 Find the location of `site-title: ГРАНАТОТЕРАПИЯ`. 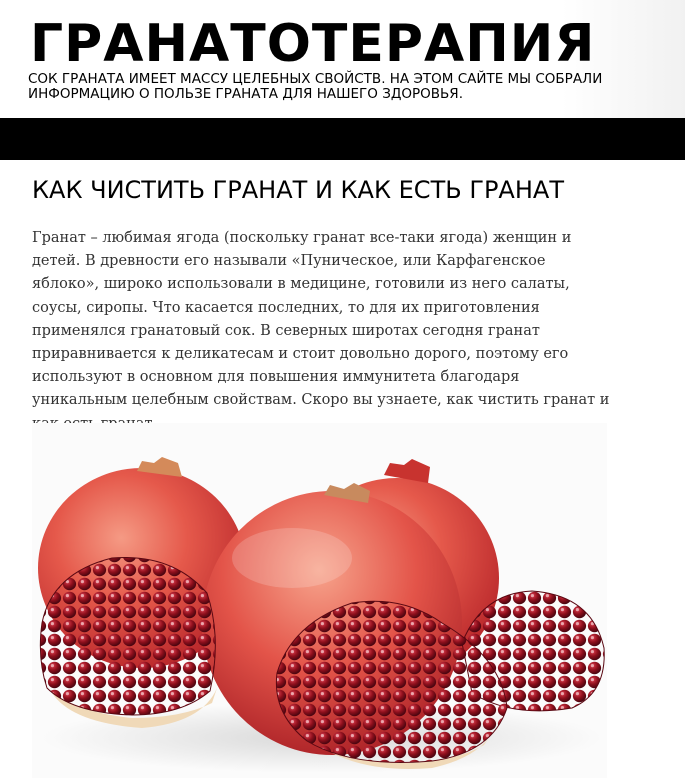

site-title: ГРАНАТОТЕРАПИЯ is located at coordinates (312, 44).